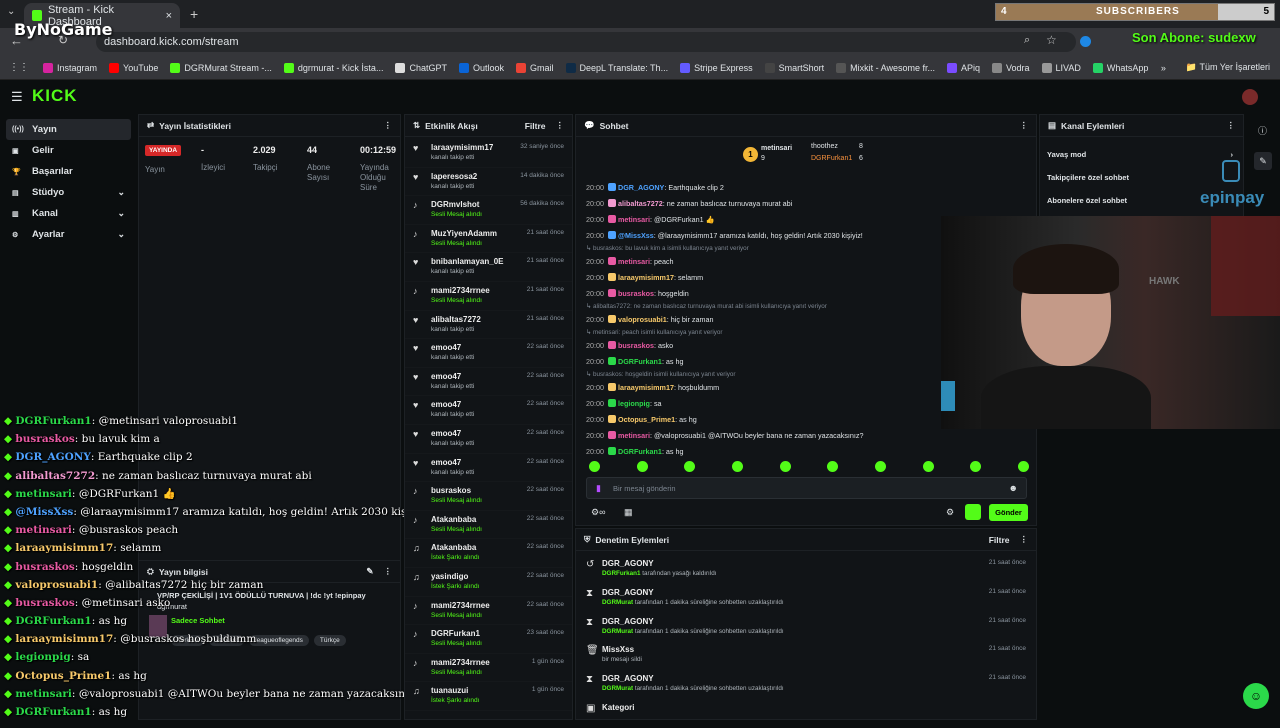  What do you see at coordinates (806, 188) in the screenshot?
I see `chat-message: 20:00 DGR_AGONY: Earthquake clip 2` at bounding box center [806, 188].